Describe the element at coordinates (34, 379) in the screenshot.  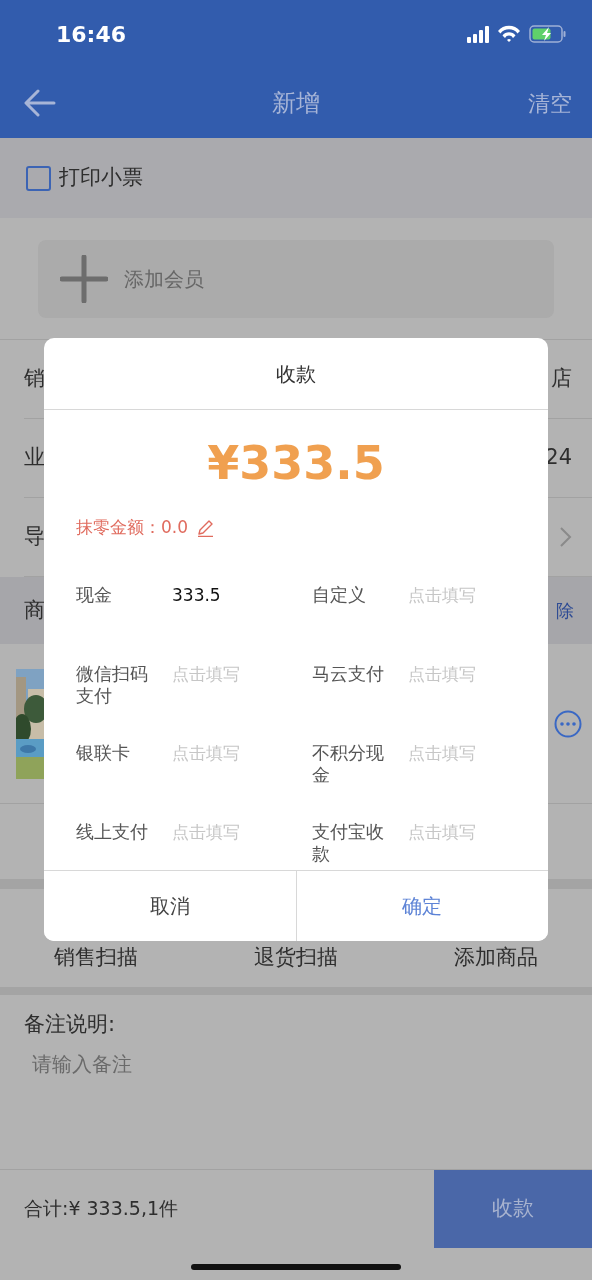
I see `field-label: 销` at that location.